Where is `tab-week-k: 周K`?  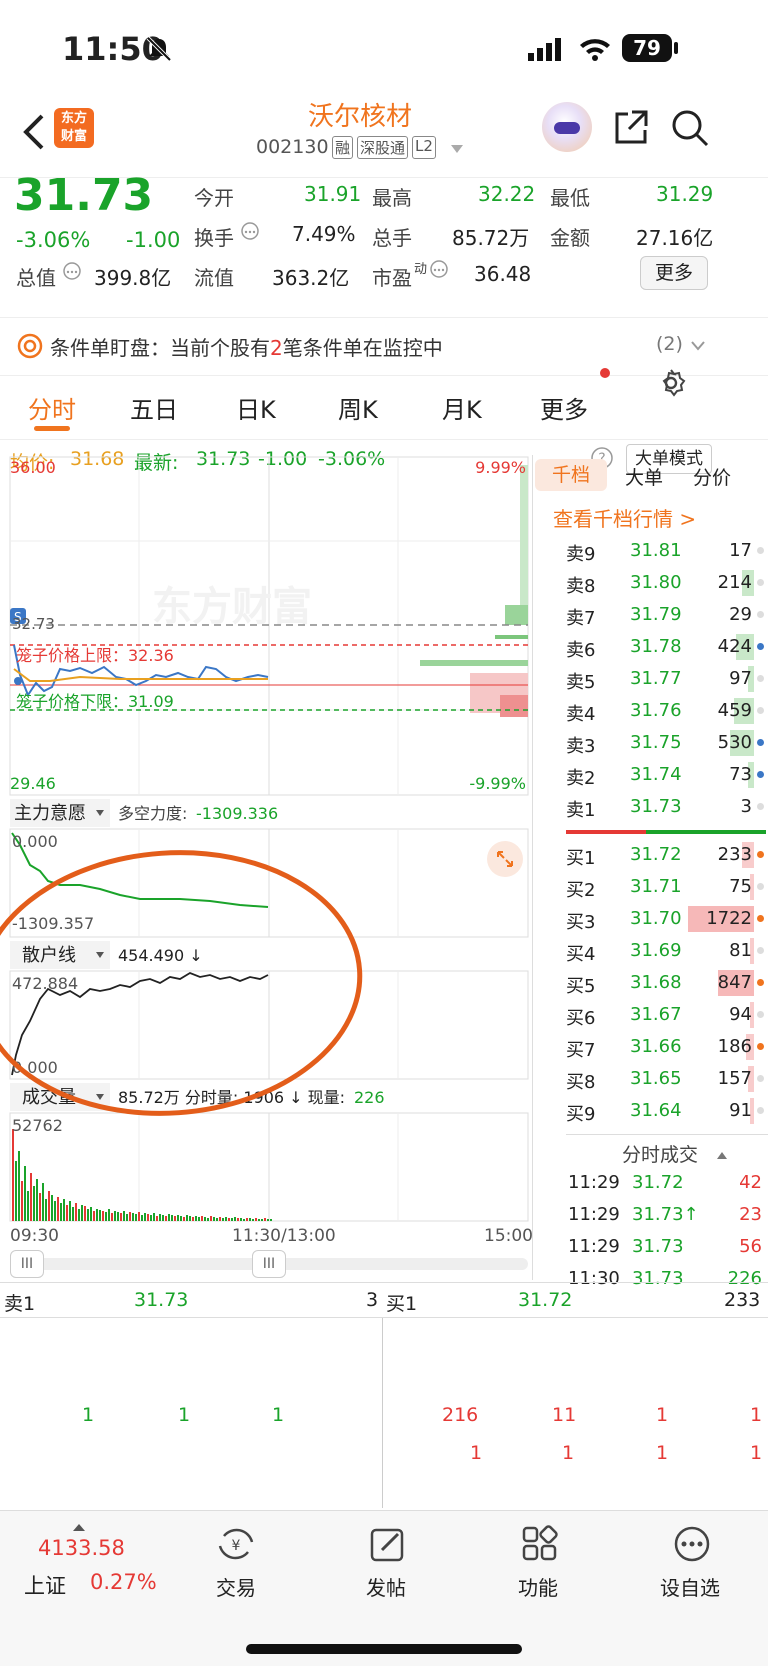 tab-week-k: 周K is located at coordinates (358, 407).